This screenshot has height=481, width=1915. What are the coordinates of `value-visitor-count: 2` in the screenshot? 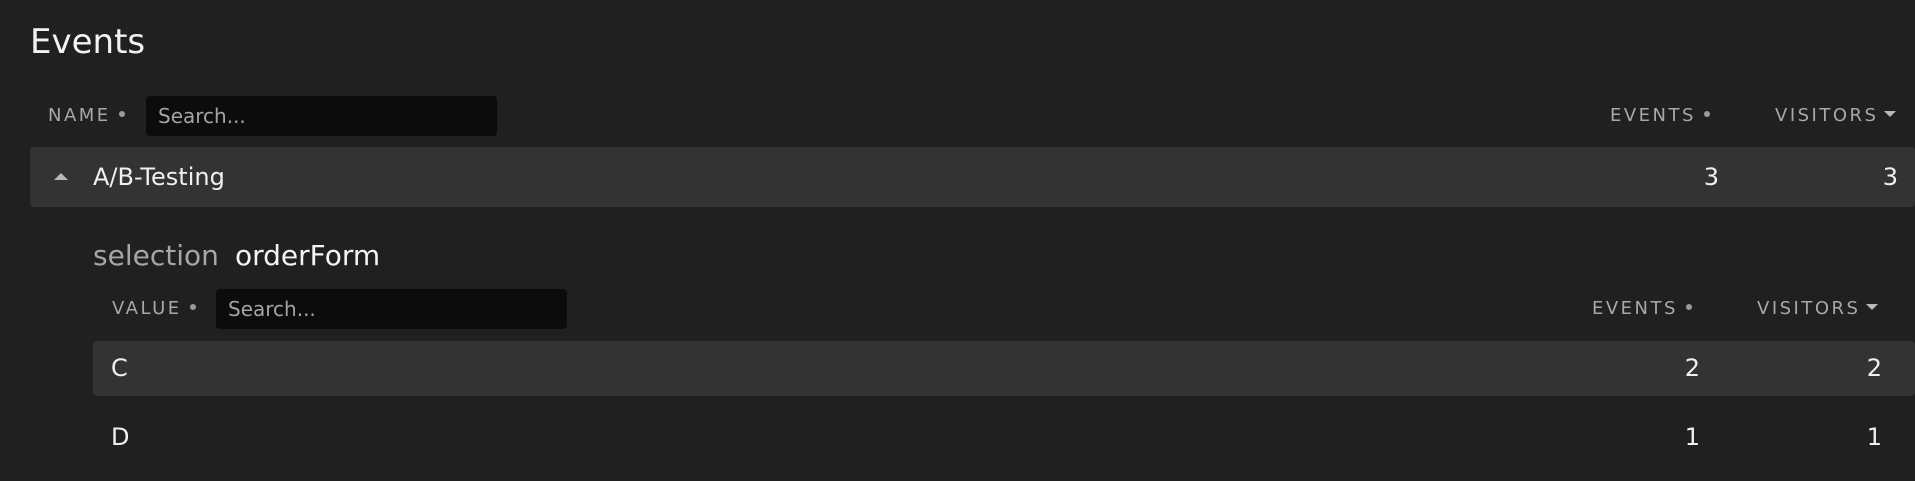 It's located at (1874, 368).